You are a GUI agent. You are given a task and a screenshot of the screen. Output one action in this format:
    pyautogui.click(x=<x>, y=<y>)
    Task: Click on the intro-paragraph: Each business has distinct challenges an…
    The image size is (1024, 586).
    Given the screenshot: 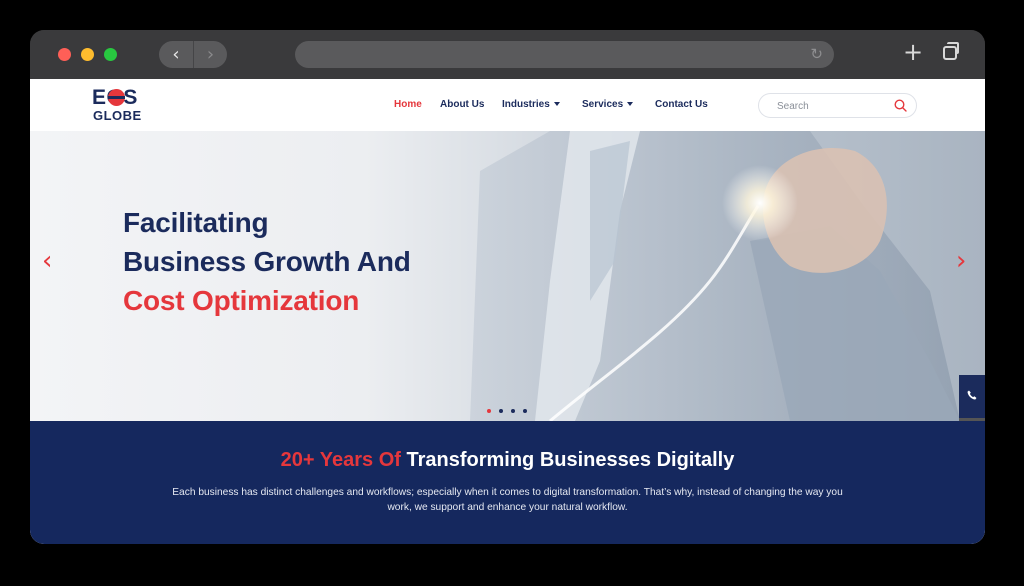 What is the action you would take?
    pyautogui.click(x=507, y=500)
    